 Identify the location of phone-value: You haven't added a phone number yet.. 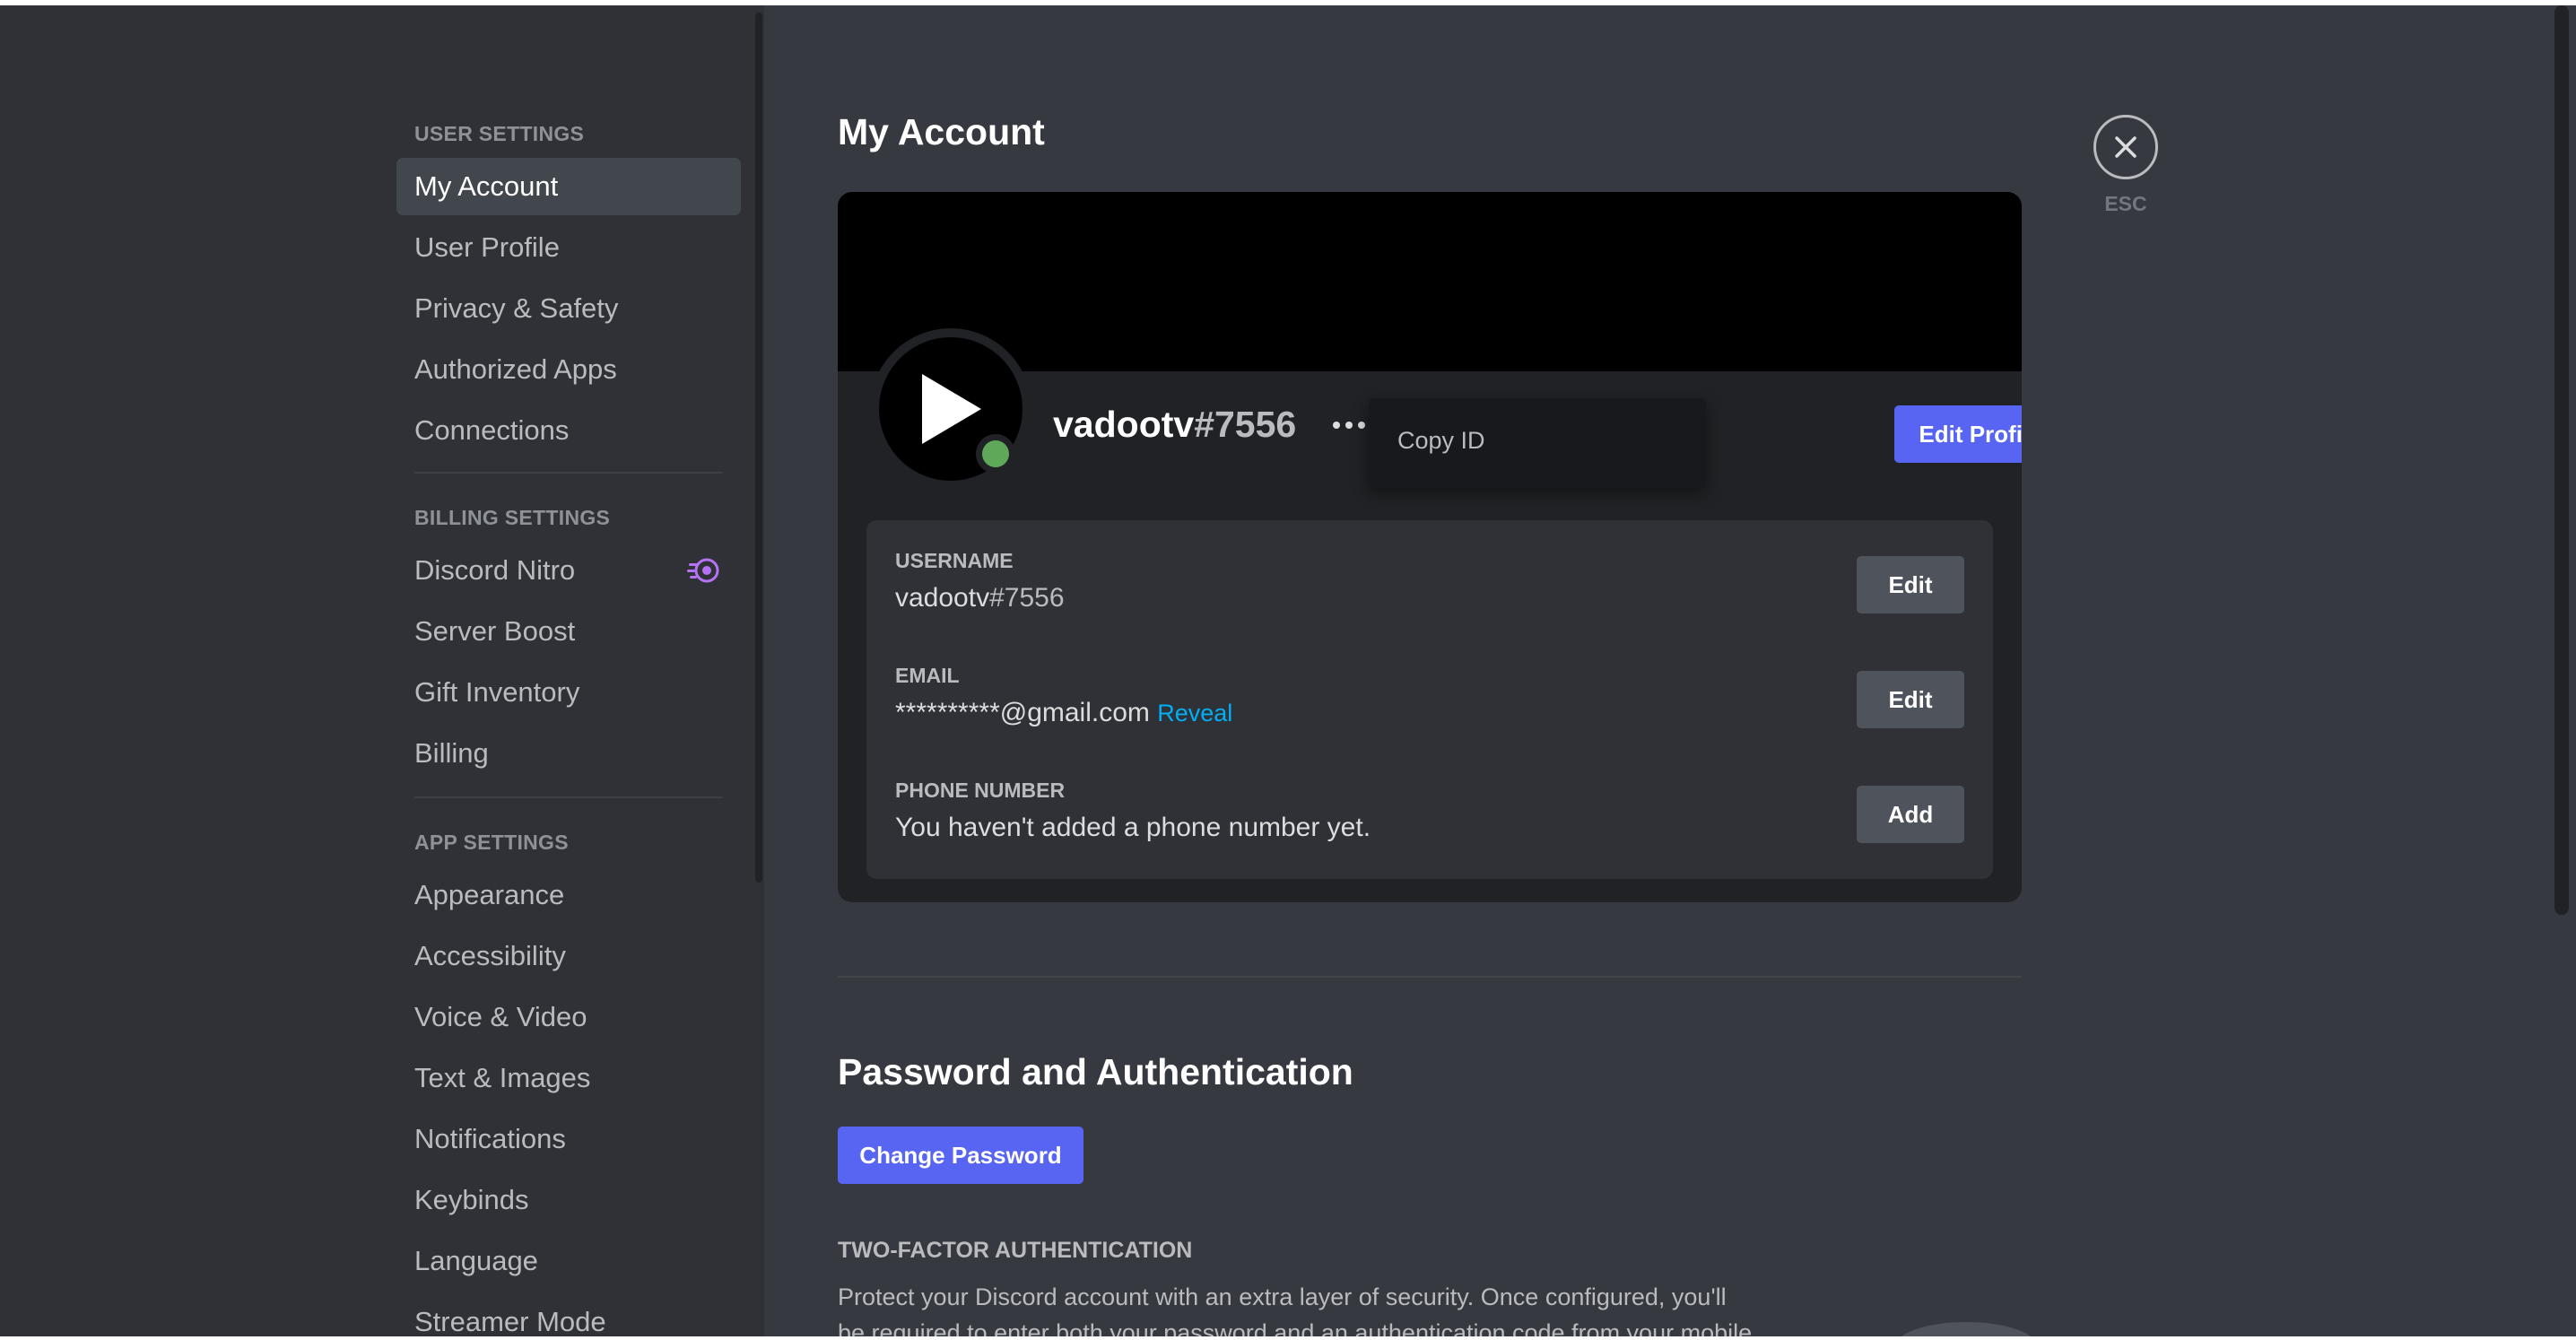
(1133, 827).